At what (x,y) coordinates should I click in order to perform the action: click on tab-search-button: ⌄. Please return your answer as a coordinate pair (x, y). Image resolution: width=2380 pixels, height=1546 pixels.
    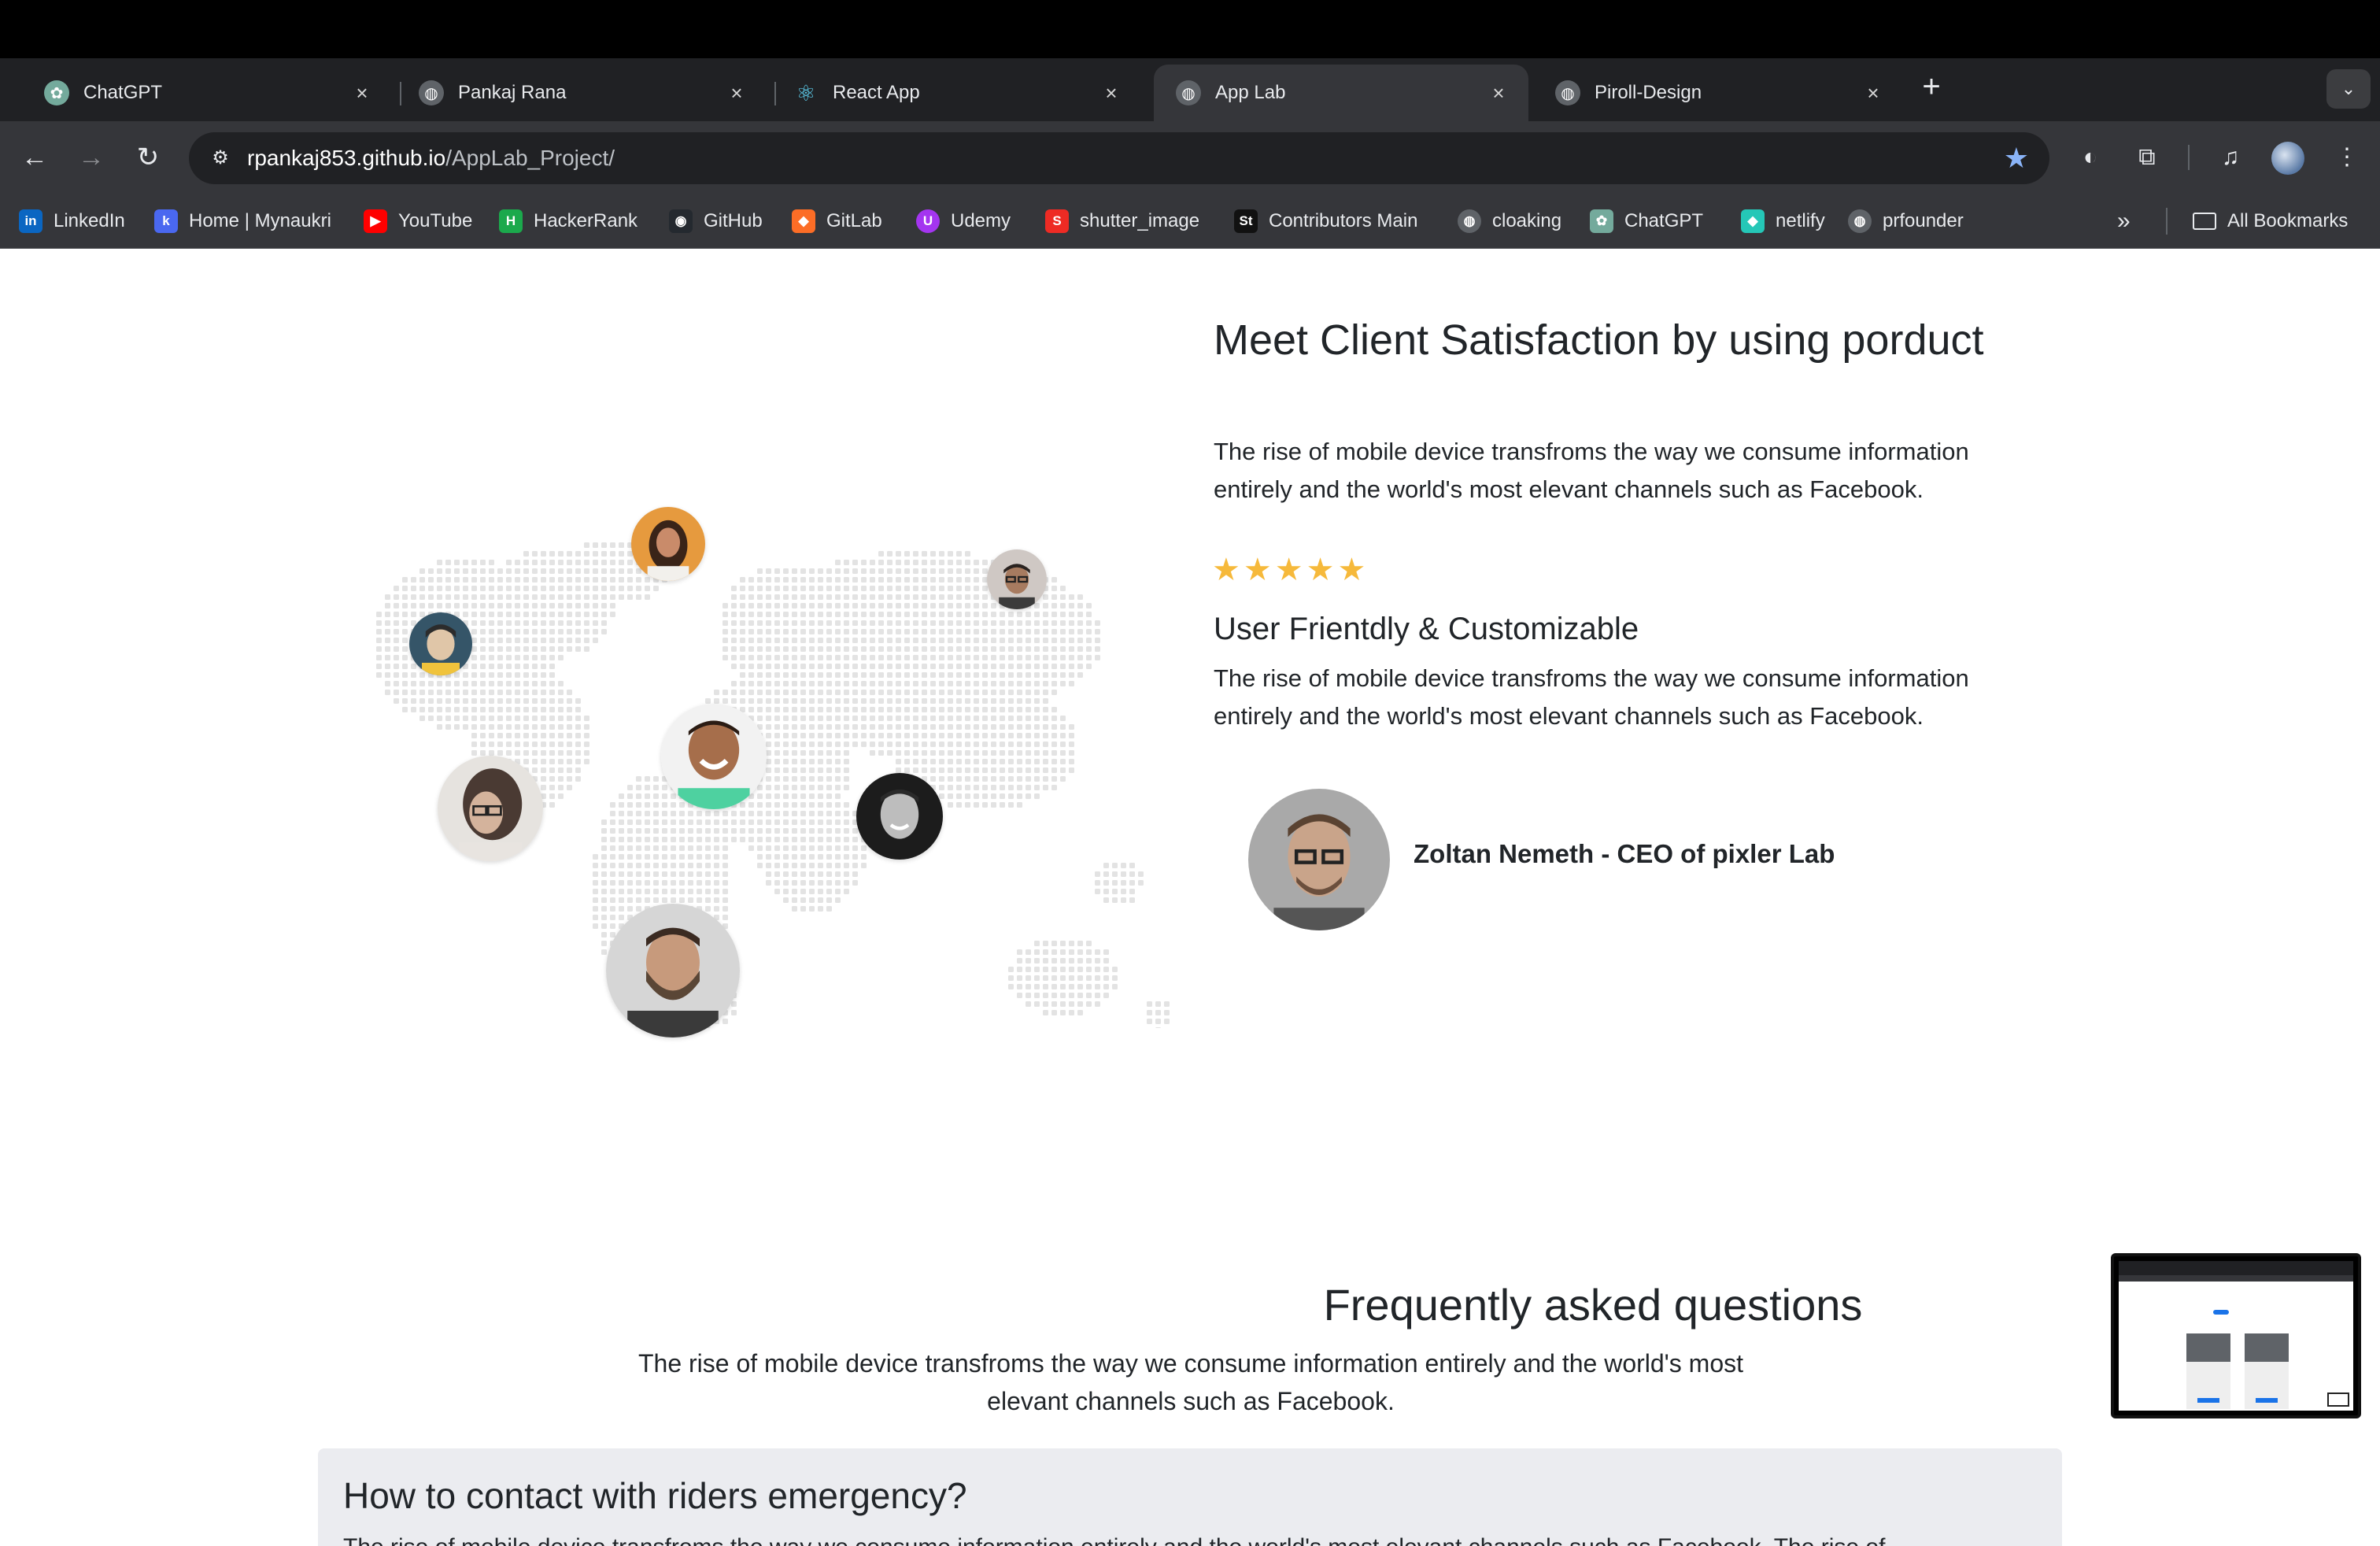
    Looking at the image, I should click on (2348, 89).